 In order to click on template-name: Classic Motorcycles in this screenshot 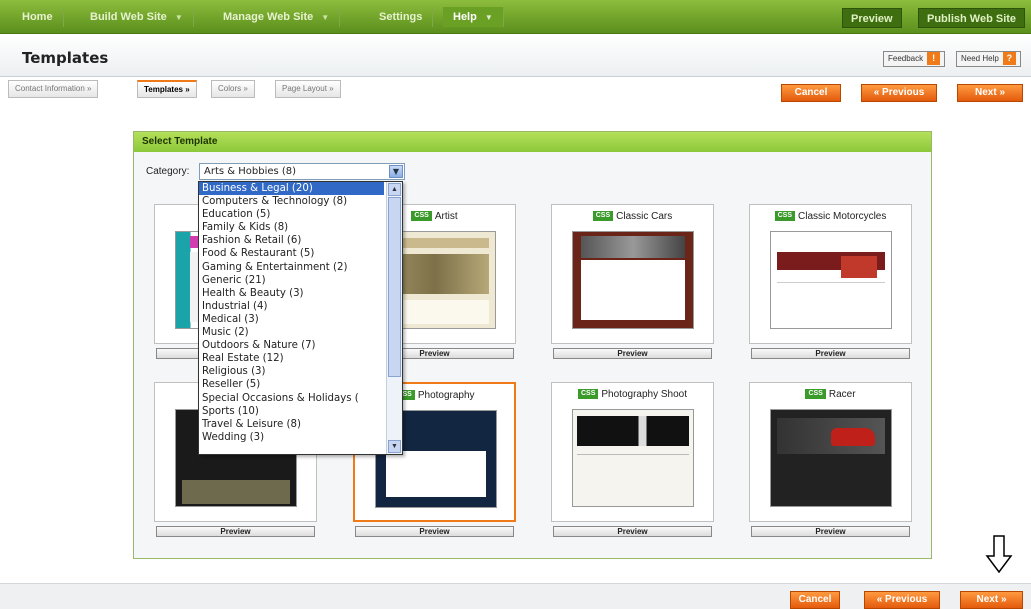, I will do `click(842, 216)`.